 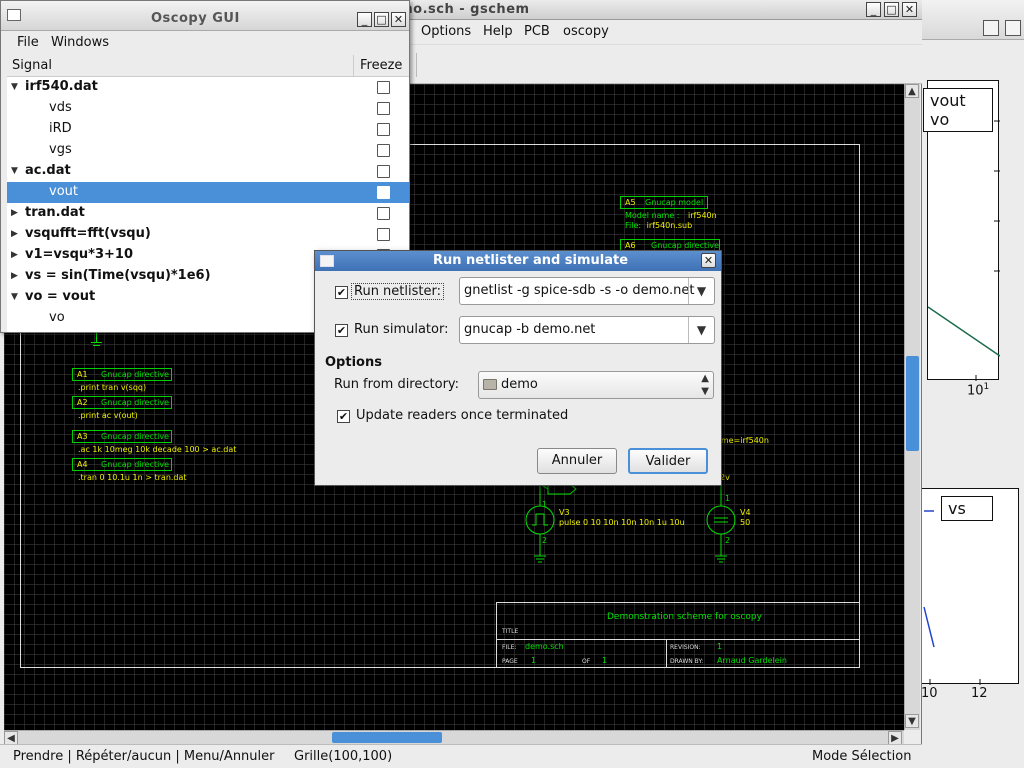 What do you see at coordinates (940, 119) in the screenshot?
I see `legend-entry-vo: vo` at bounding box center [940, 119].